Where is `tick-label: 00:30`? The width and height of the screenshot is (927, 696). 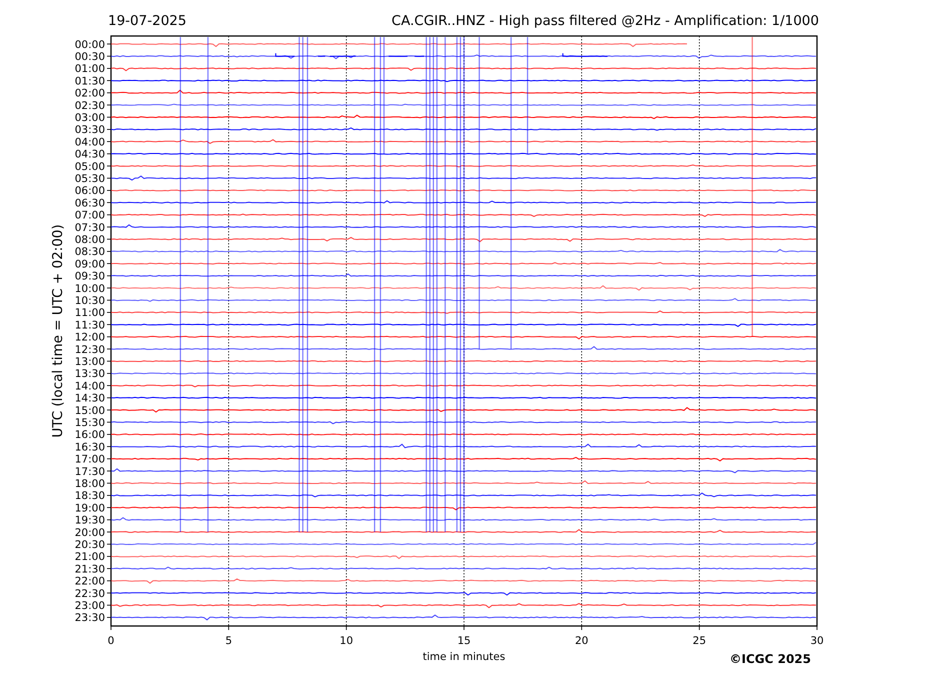
tick-label: 00:30 is located at coordinates (89, 57).